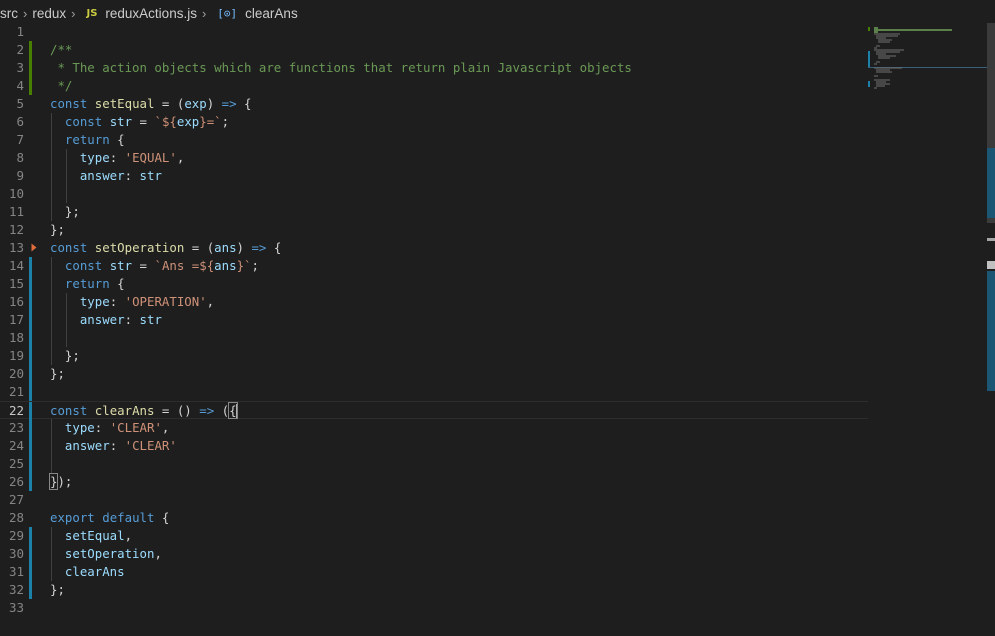 This screenshot has width=995, height=636. I want to click on javascript-file-icon: JS, so click(92, 13).